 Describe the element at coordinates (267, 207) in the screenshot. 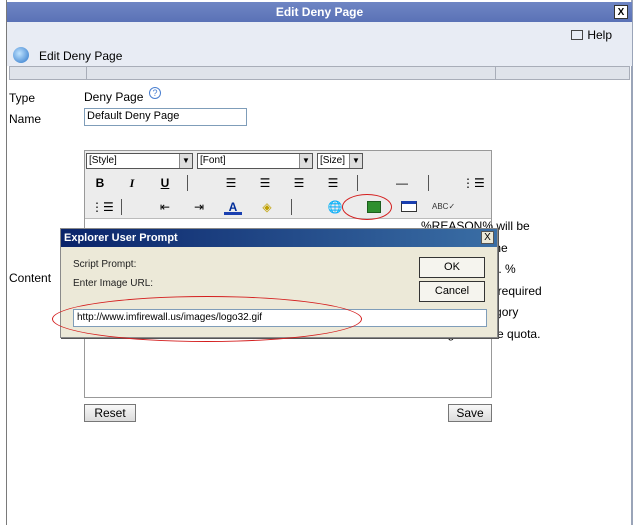

I see `highlight-color-icon: ◈` at that location.